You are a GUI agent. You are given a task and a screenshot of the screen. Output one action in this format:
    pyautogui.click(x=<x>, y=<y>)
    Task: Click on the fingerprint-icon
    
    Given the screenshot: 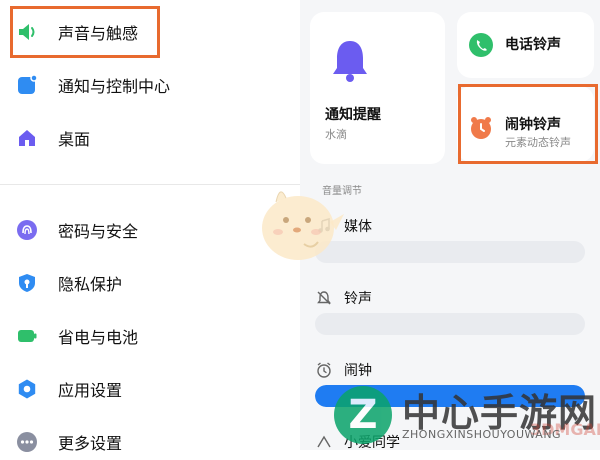 What is the action you would take?
    pyautogui.click(x=27, y=230)
    